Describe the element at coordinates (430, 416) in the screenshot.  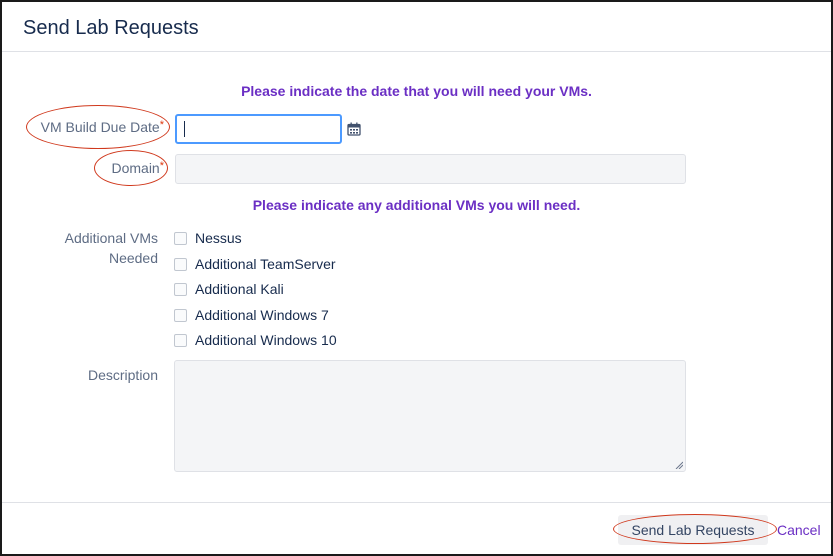
I see `description-textarea` at that location.